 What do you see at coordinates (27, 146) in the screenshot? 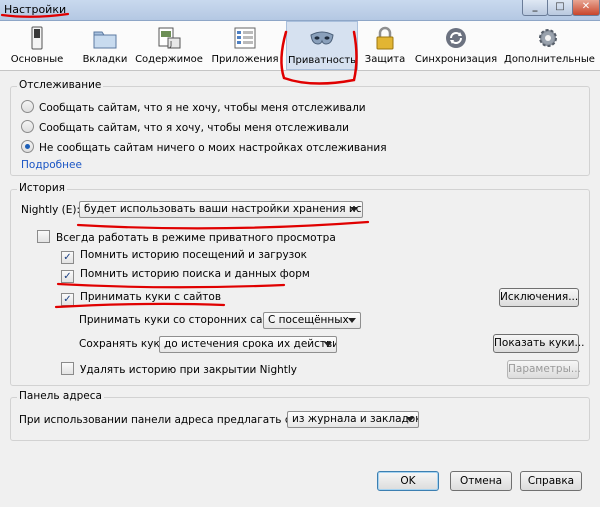
I see `radio-button-selected` at bounding box center [27, 146].